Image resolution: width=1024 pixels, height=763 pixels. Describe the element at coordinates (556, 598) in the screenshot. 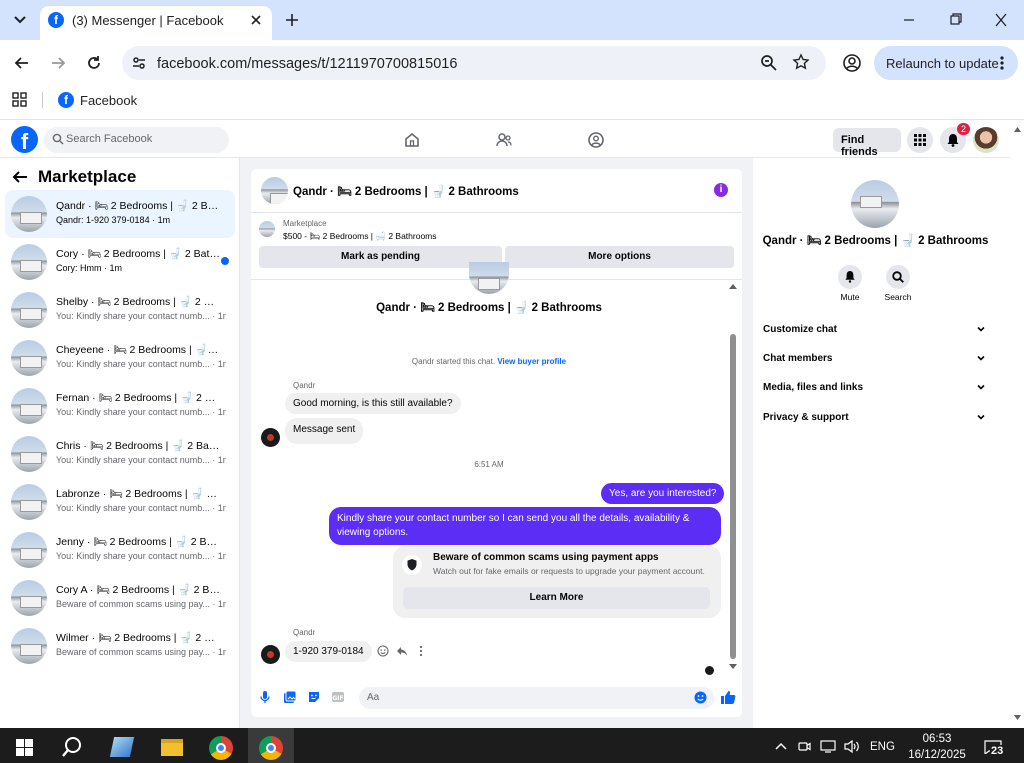

I see `learn-more-button: Learn More` at that location.